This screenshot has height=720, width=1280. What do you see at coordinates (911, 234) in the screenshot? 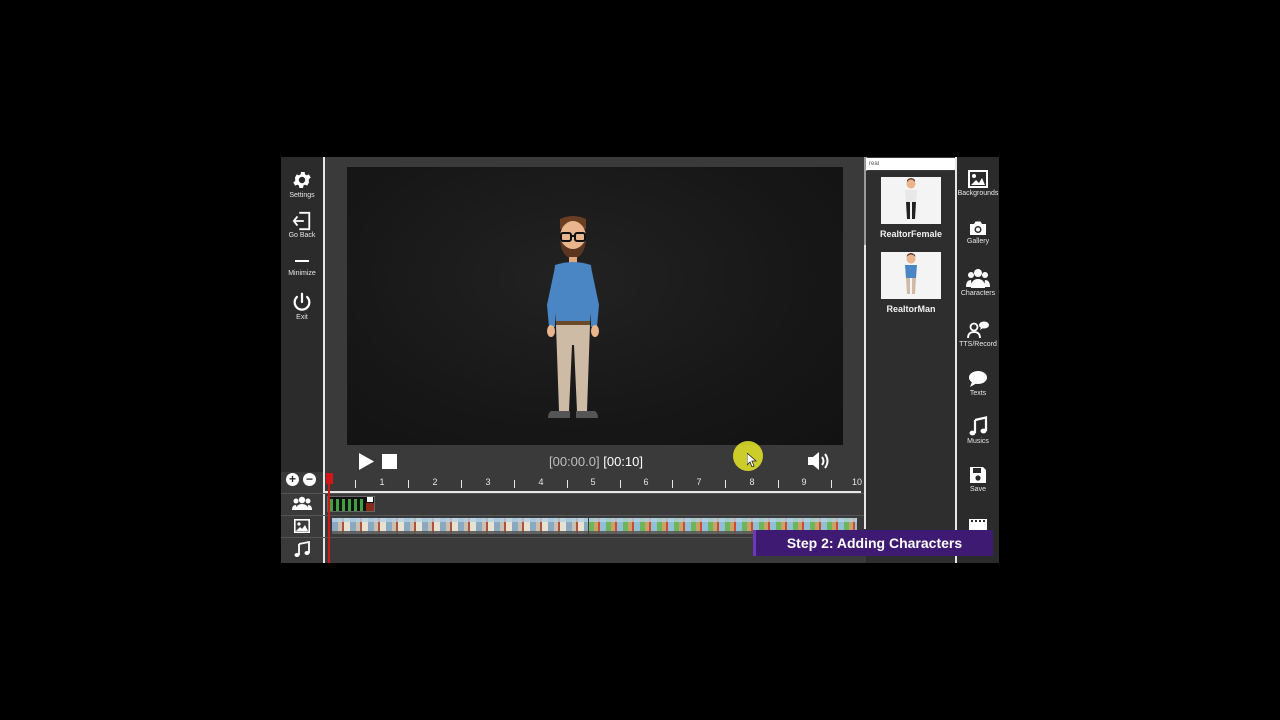
I see `library-item-label: RealtorFemale` at bounding box center [911, 234].